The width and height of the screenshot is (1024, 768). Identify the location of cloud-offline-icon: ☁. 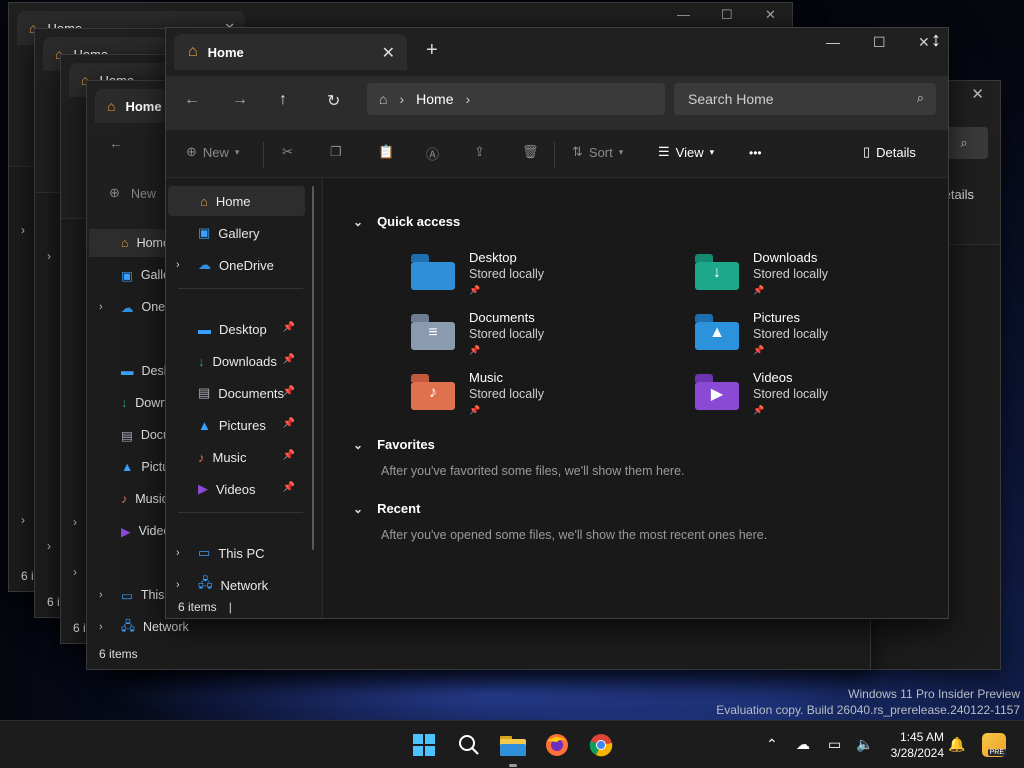
(803, 744).